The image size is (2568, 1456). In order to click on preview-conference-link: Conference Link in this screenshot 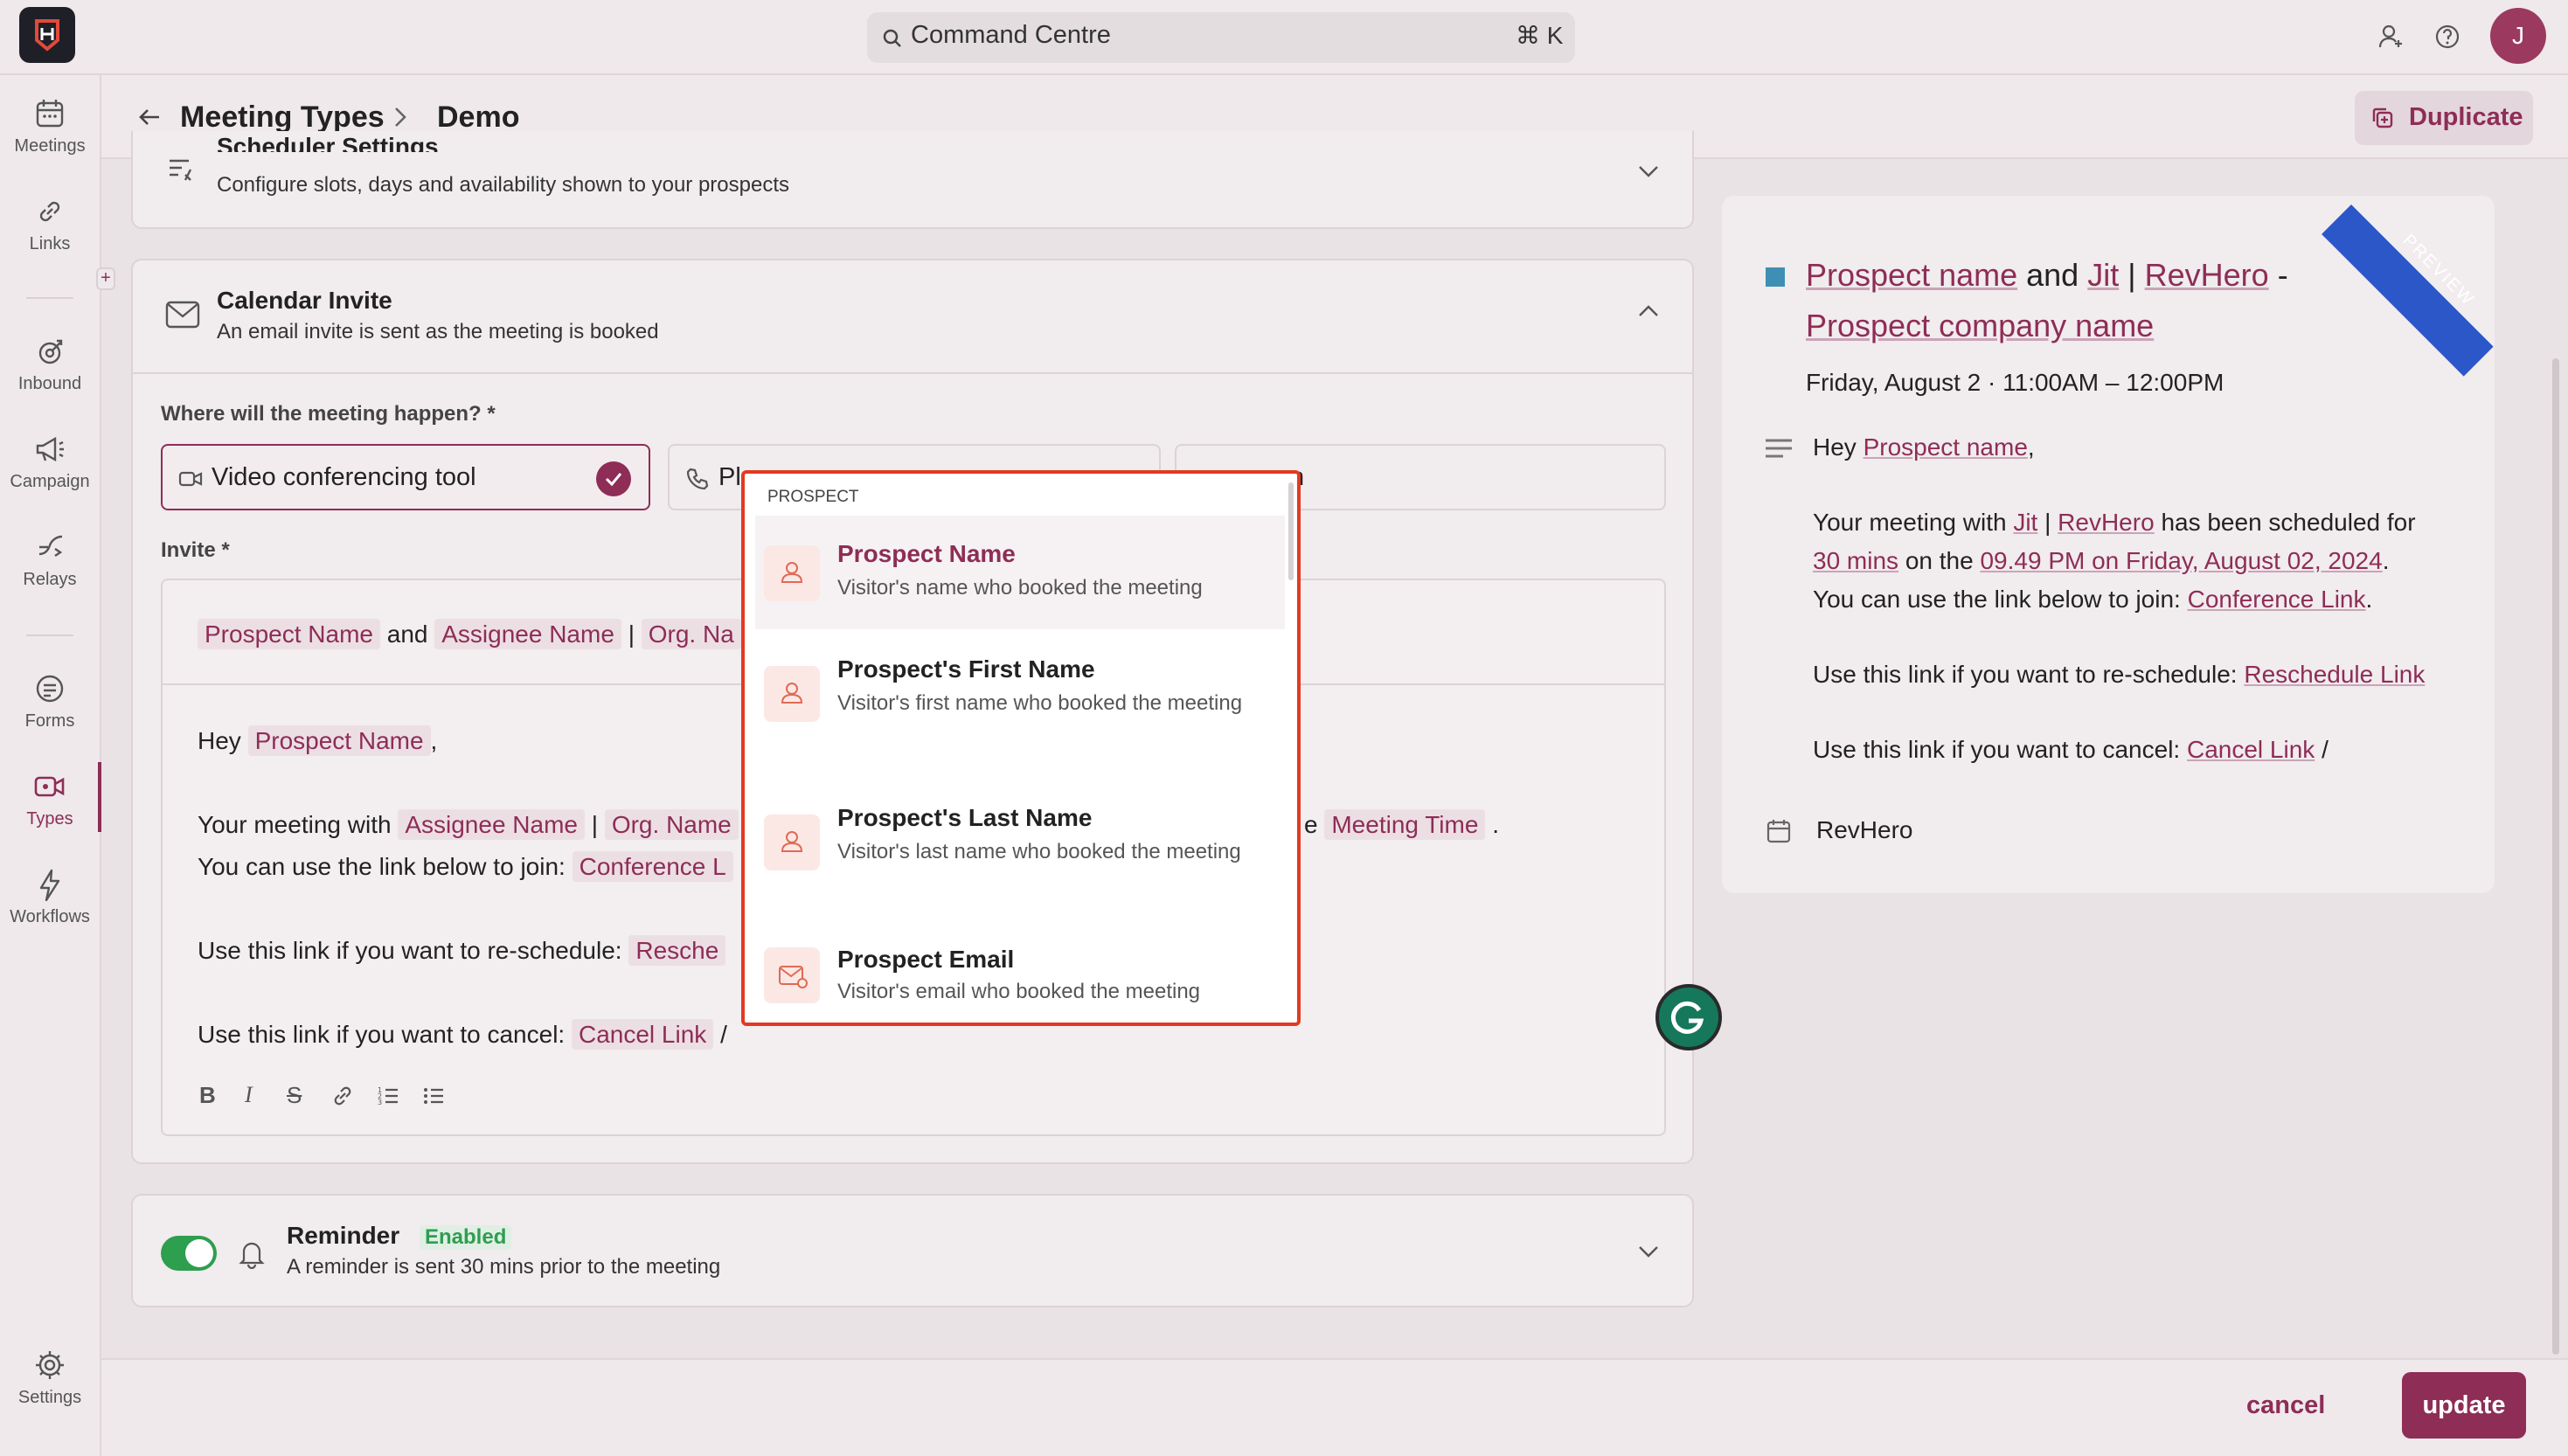, I will do `click(2277, 599)`.